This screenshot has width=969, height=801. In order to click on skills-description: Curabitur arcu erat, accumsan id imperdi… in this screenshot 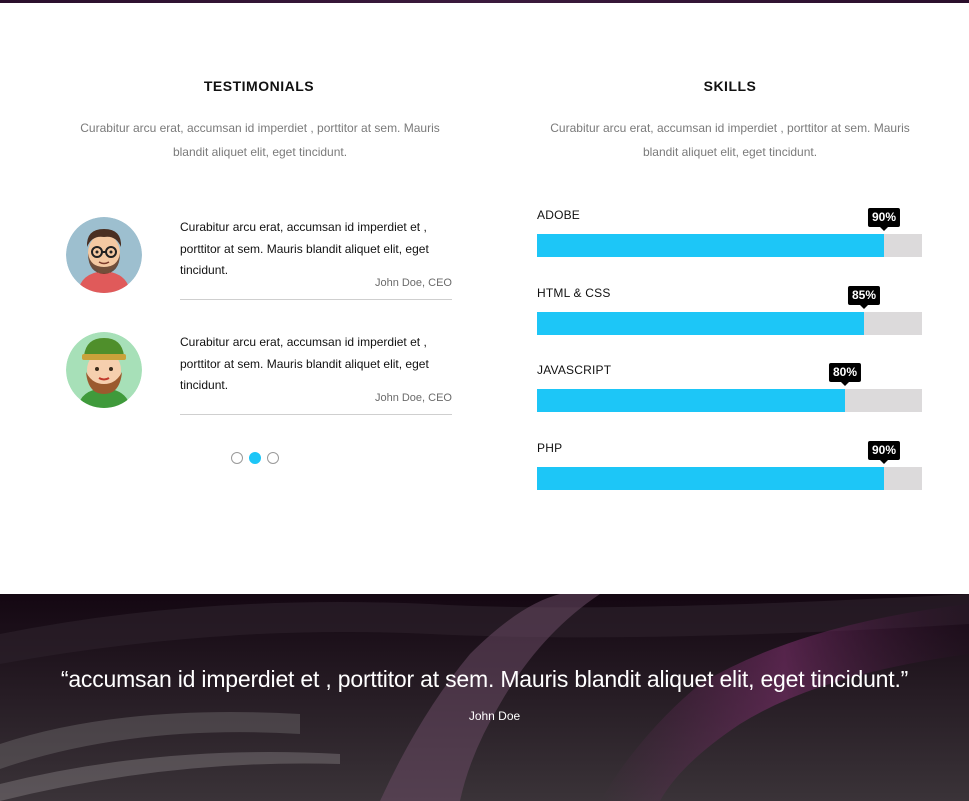, I will do `click(730, 140)`.